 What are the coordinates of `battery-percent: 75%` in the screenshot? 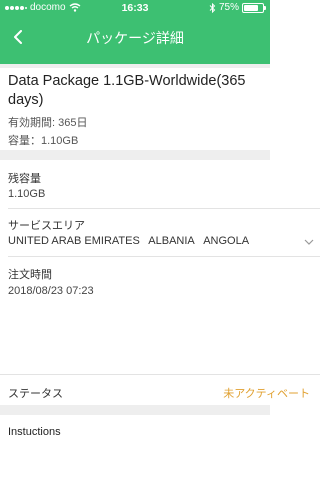 It's located at (228, 7).